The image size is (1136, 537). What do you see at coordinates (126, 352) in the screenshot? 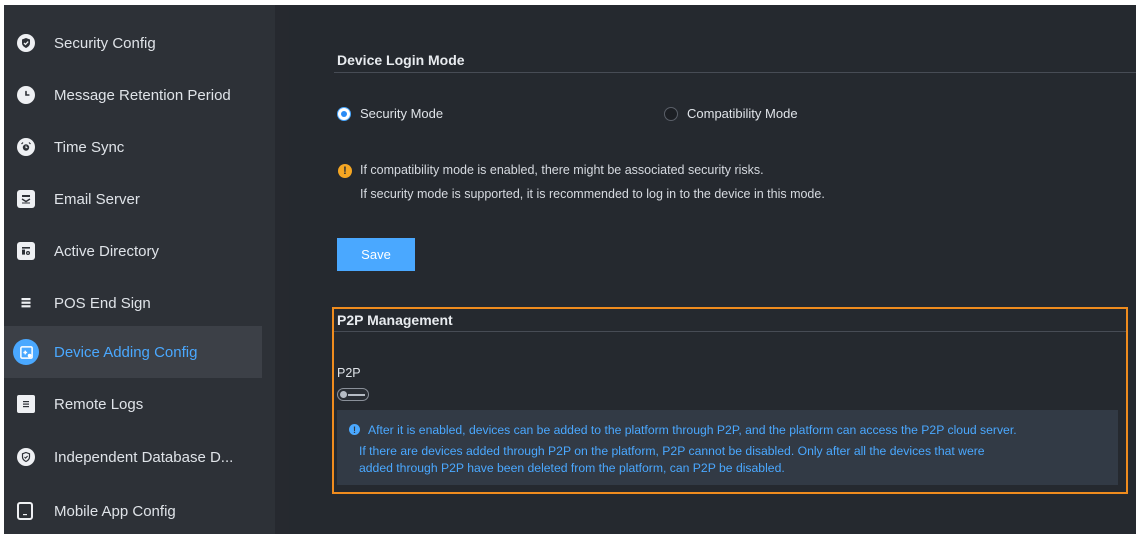
I see `sidebar-item-label: Device Adding Config` at bounding box center [126, 352].